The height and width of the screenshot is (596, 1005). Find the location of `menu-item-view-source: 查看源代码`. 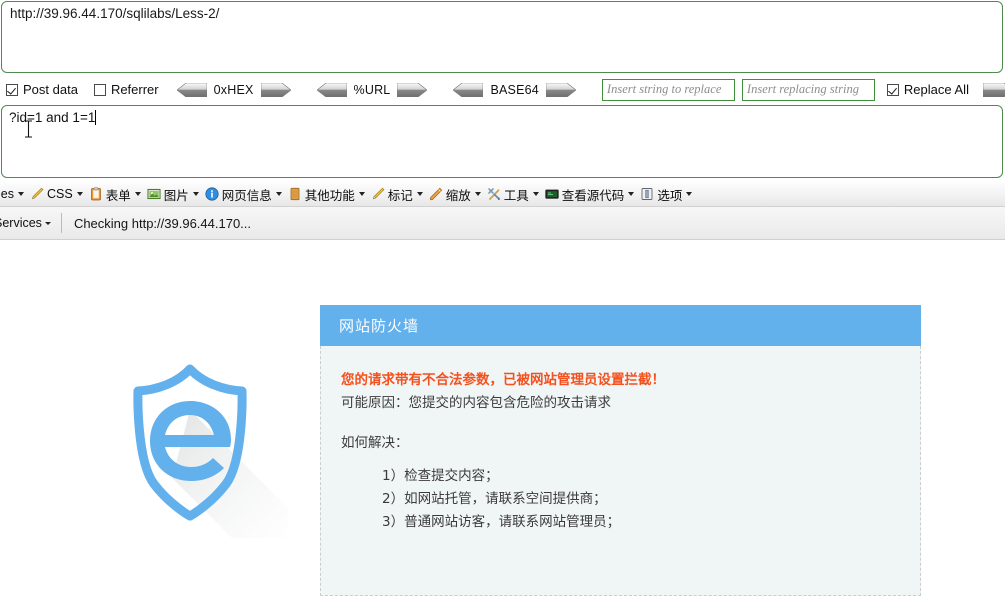

menu-item-view-source: 查看源代码 is located at coordinates (590, 194).